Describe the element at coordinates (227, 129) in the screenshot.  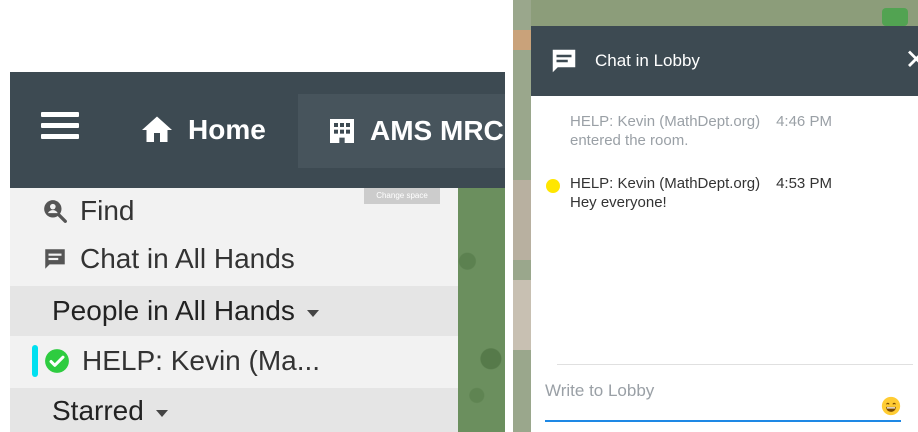
I see `home-label: Home` at that location.